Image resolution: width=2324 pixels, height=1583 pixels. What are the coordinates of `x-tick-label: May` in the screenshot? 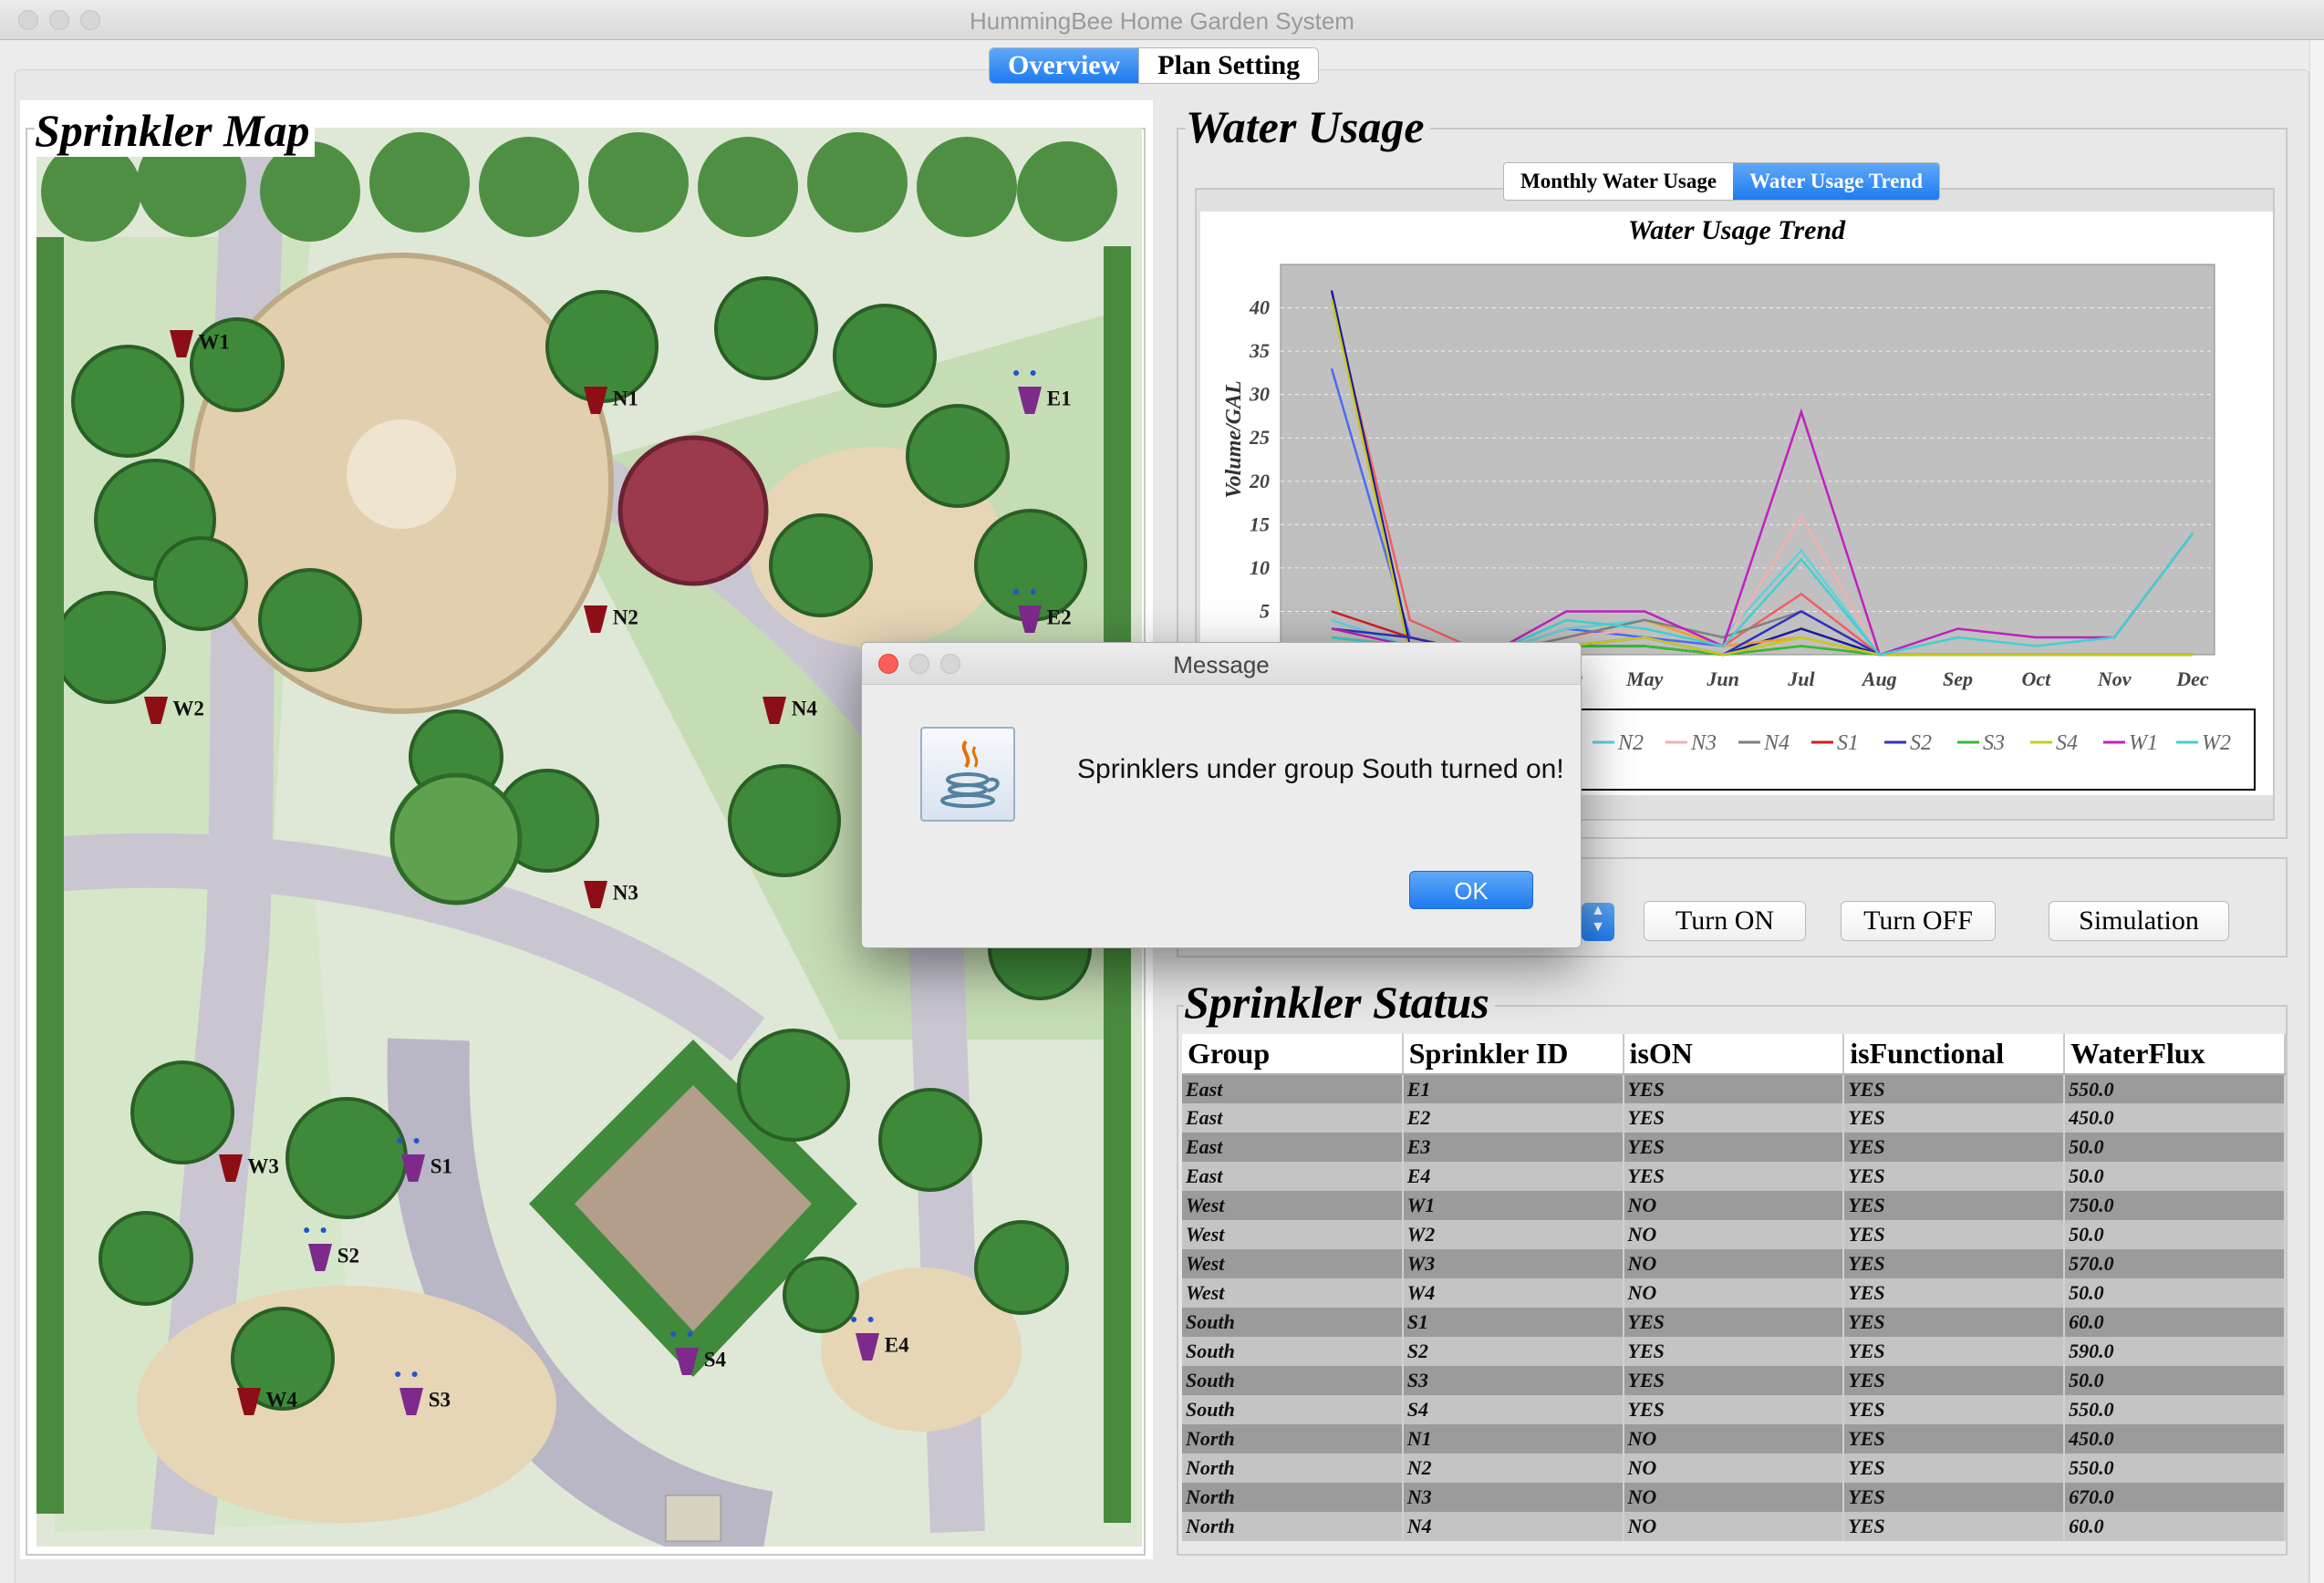 It's located at (1645, 678).